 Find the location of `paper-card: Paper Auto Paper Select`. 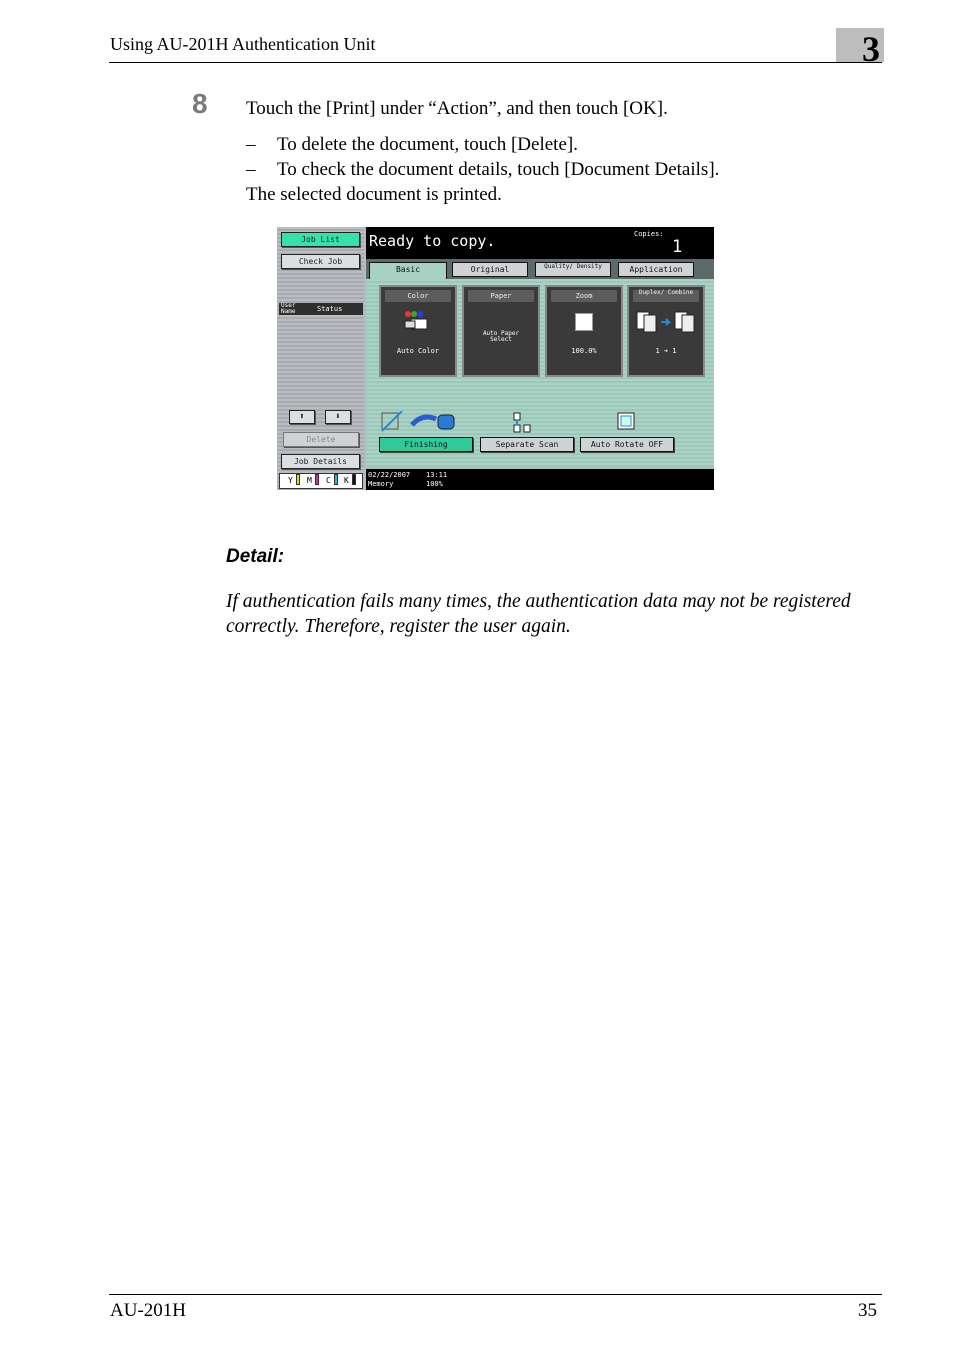

paper-card: Paper Auto Paper Select is located at coordinates (501, 331).